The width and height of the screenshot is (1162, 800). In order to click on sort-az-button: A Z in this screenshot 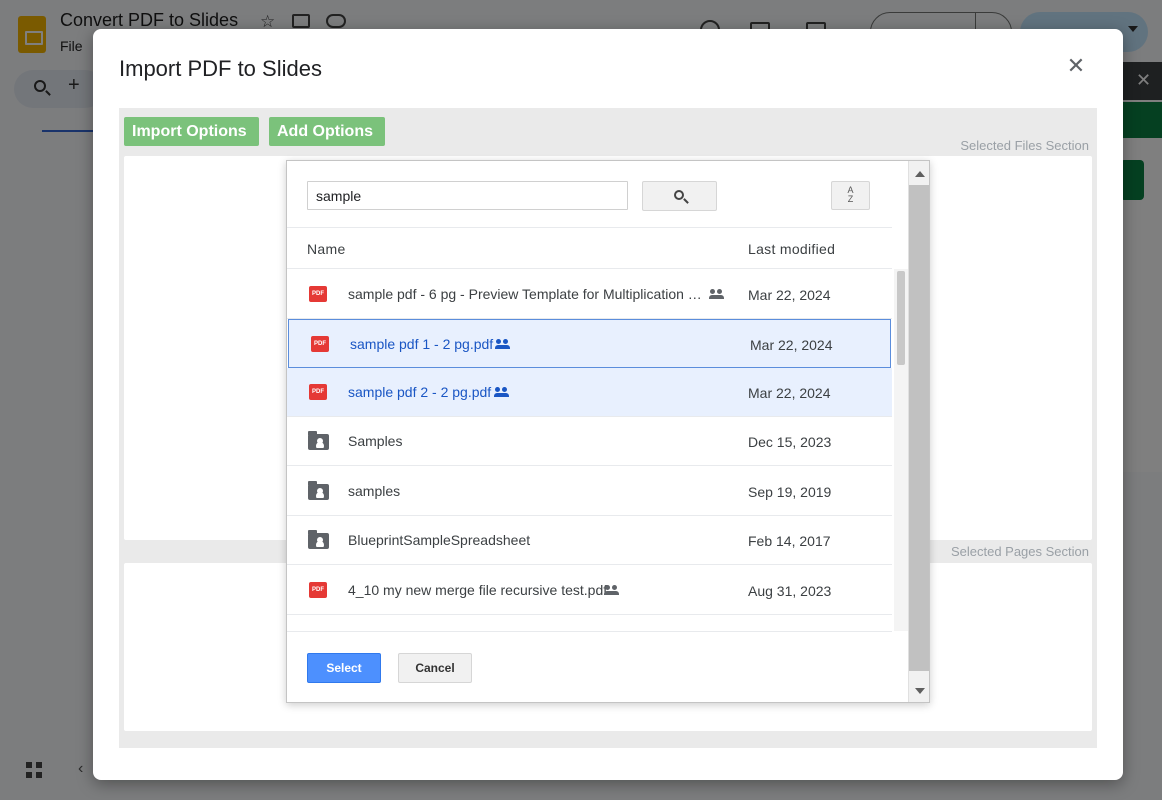, I will do `click(850, 195)`.